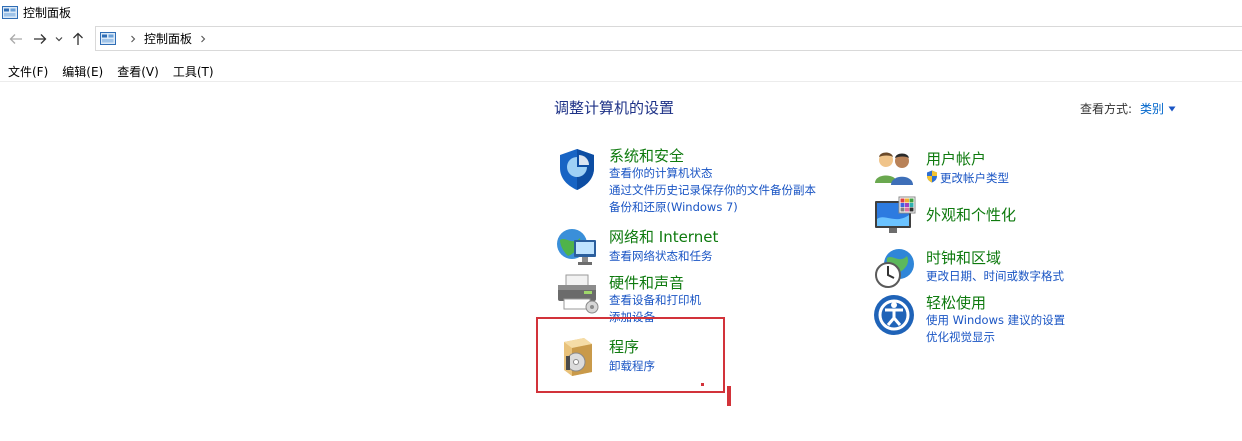  Describe the element at coordinates (168, 38) in the screenshot. I see `breadcrumb-control-panel: 控制面板` at that location.